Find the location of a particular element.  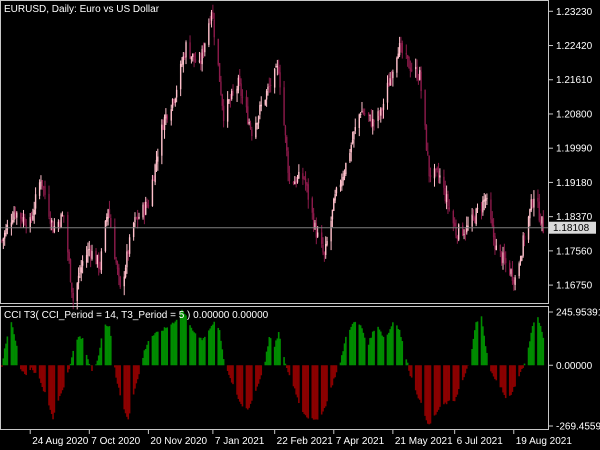

indicator-tick-label: -269.45591 is located at coordinates (578, 427).